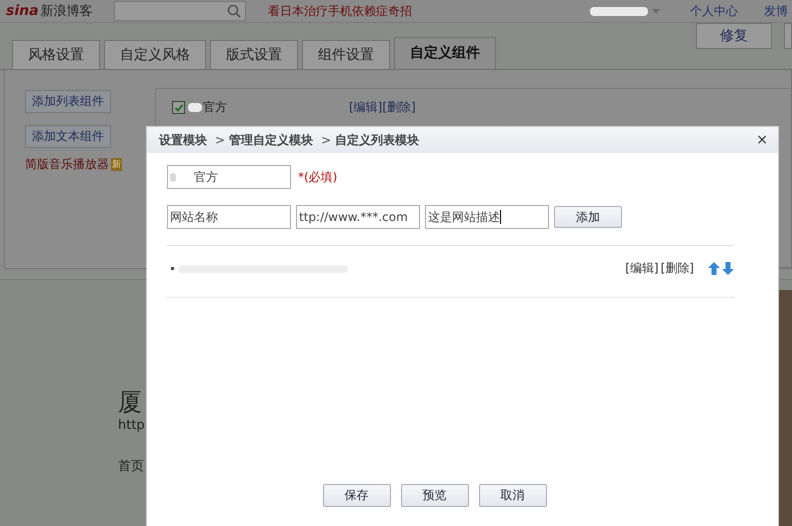 This screenshot has height=526, width=792. What do you see at coordinates (358, 217) in the screenshot?
I see `input-field: ttp://www.***.com` at bounding box center [358, 217].